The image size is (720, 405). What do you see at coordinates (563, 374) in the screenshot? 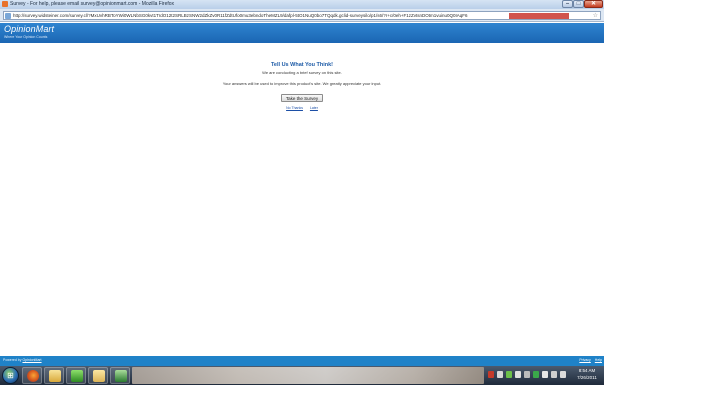
I see `show-desktop-icon` at bounding box center [563, 374].